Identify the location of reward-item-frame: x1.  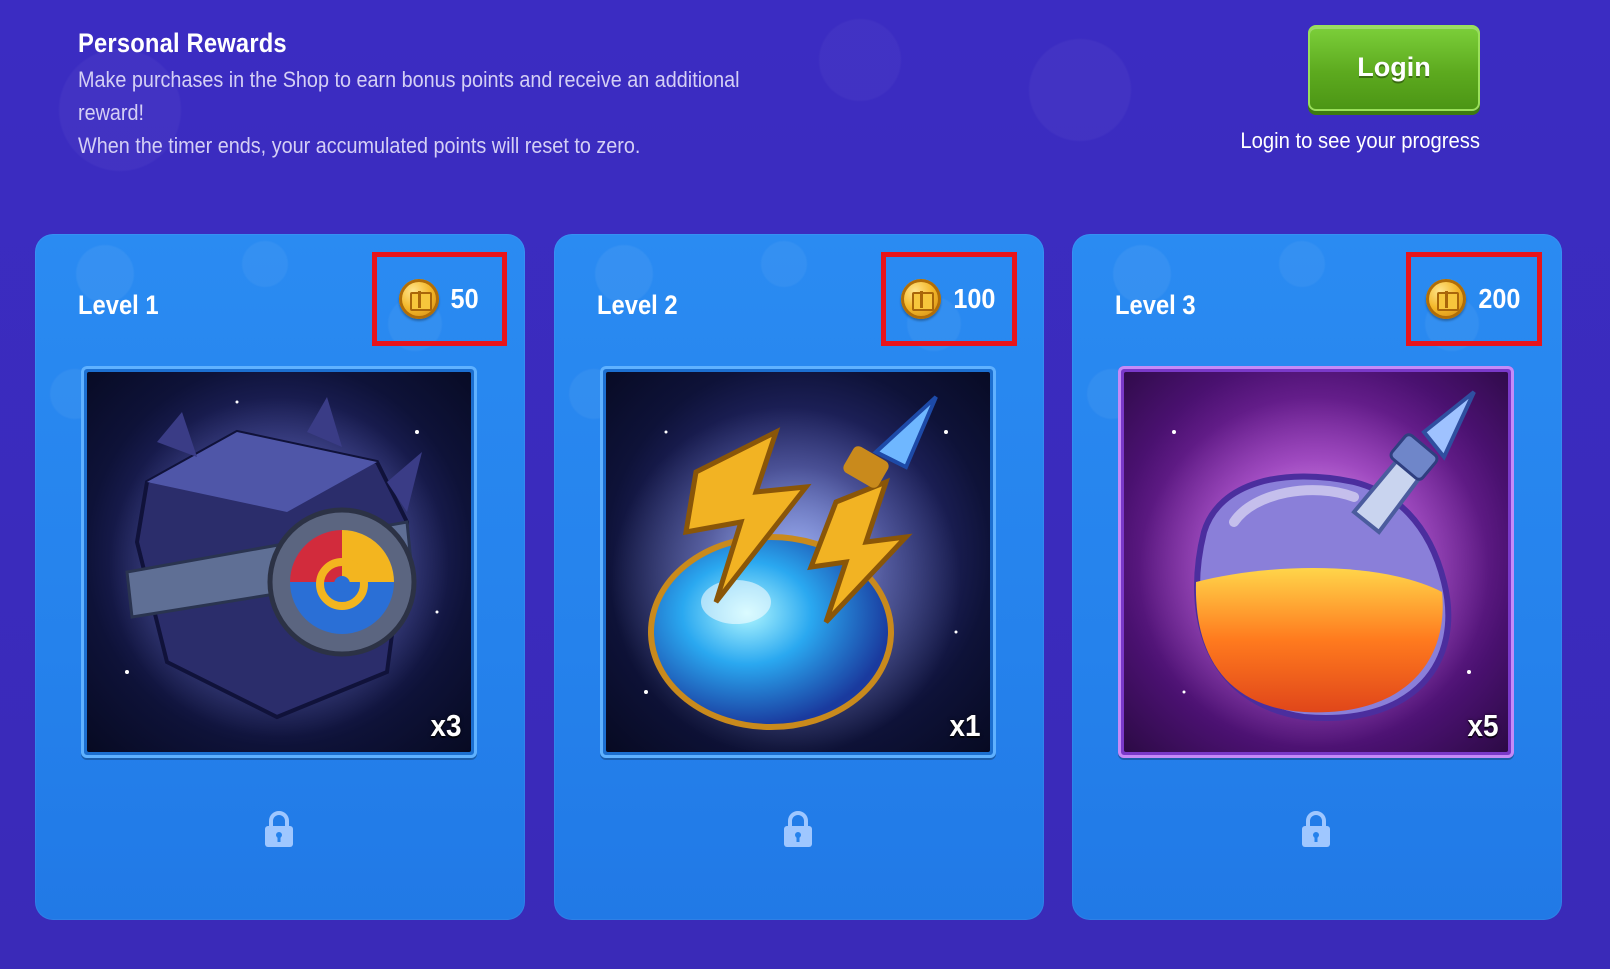
(798, 562).